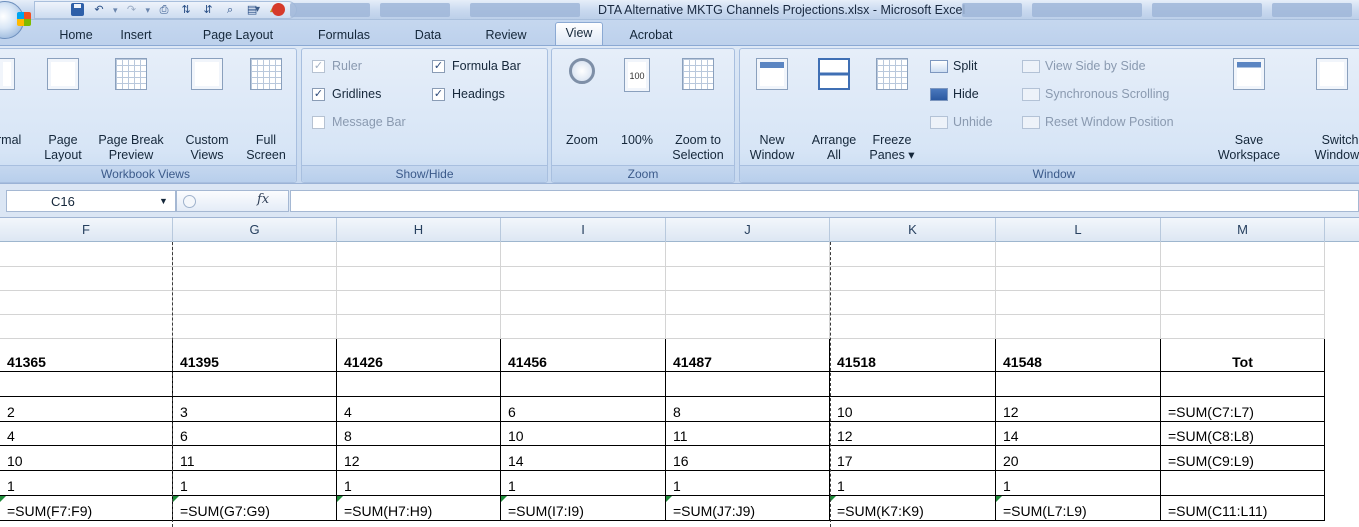 The width and height of the screenshot is (1359, 527). Describe the element at coordinates (913, 355) in the screenshot. I see `cell-k: 41518` at that location.